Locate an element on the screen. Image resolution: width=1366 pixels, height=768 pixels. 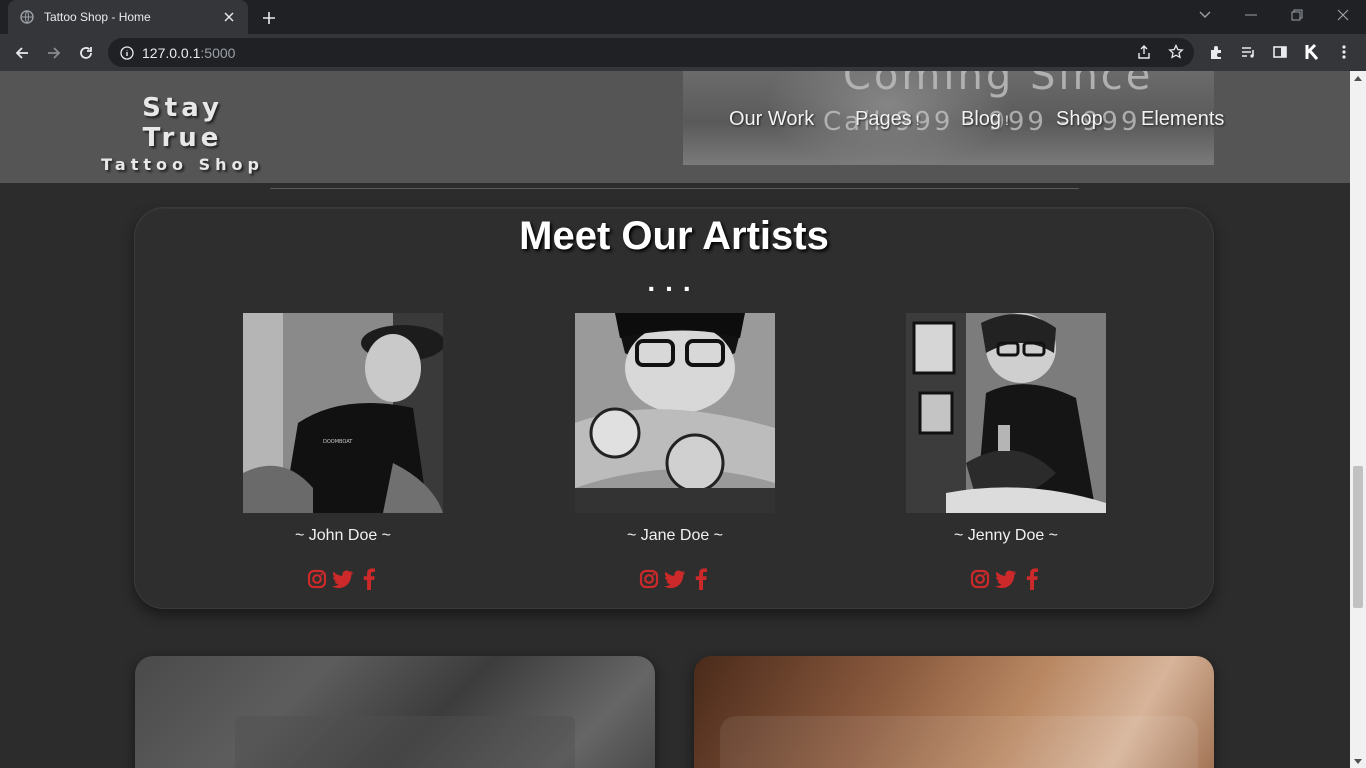
artist-name: ~ Jane Doe ~ is located at coordinates (675, 535).